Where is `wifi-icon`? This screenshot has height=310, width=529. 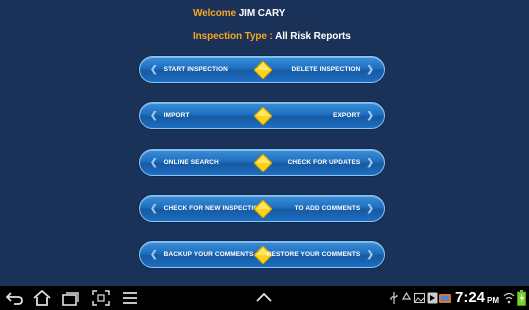 wifi-icon is located at coordinates (509, 298).